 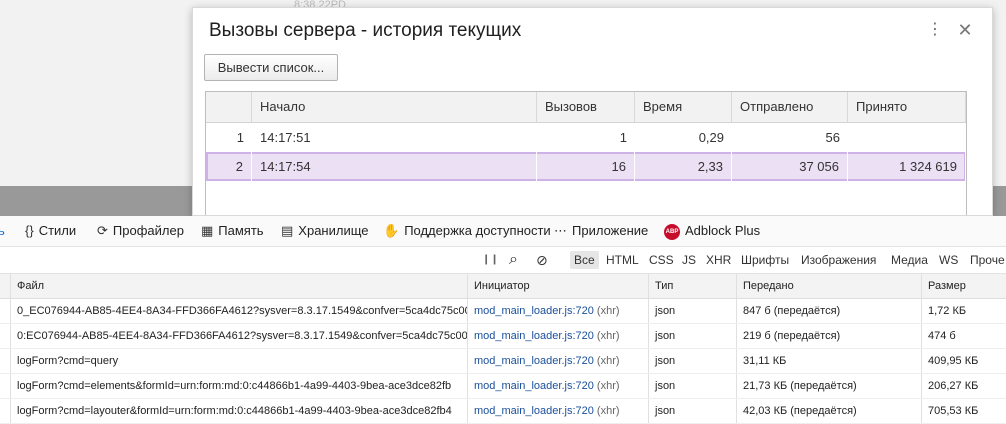 What do you see at coordinates (560, 230) in the screenshot?
I see `grid-icon: ⋯` at bounding box center [560, 230].